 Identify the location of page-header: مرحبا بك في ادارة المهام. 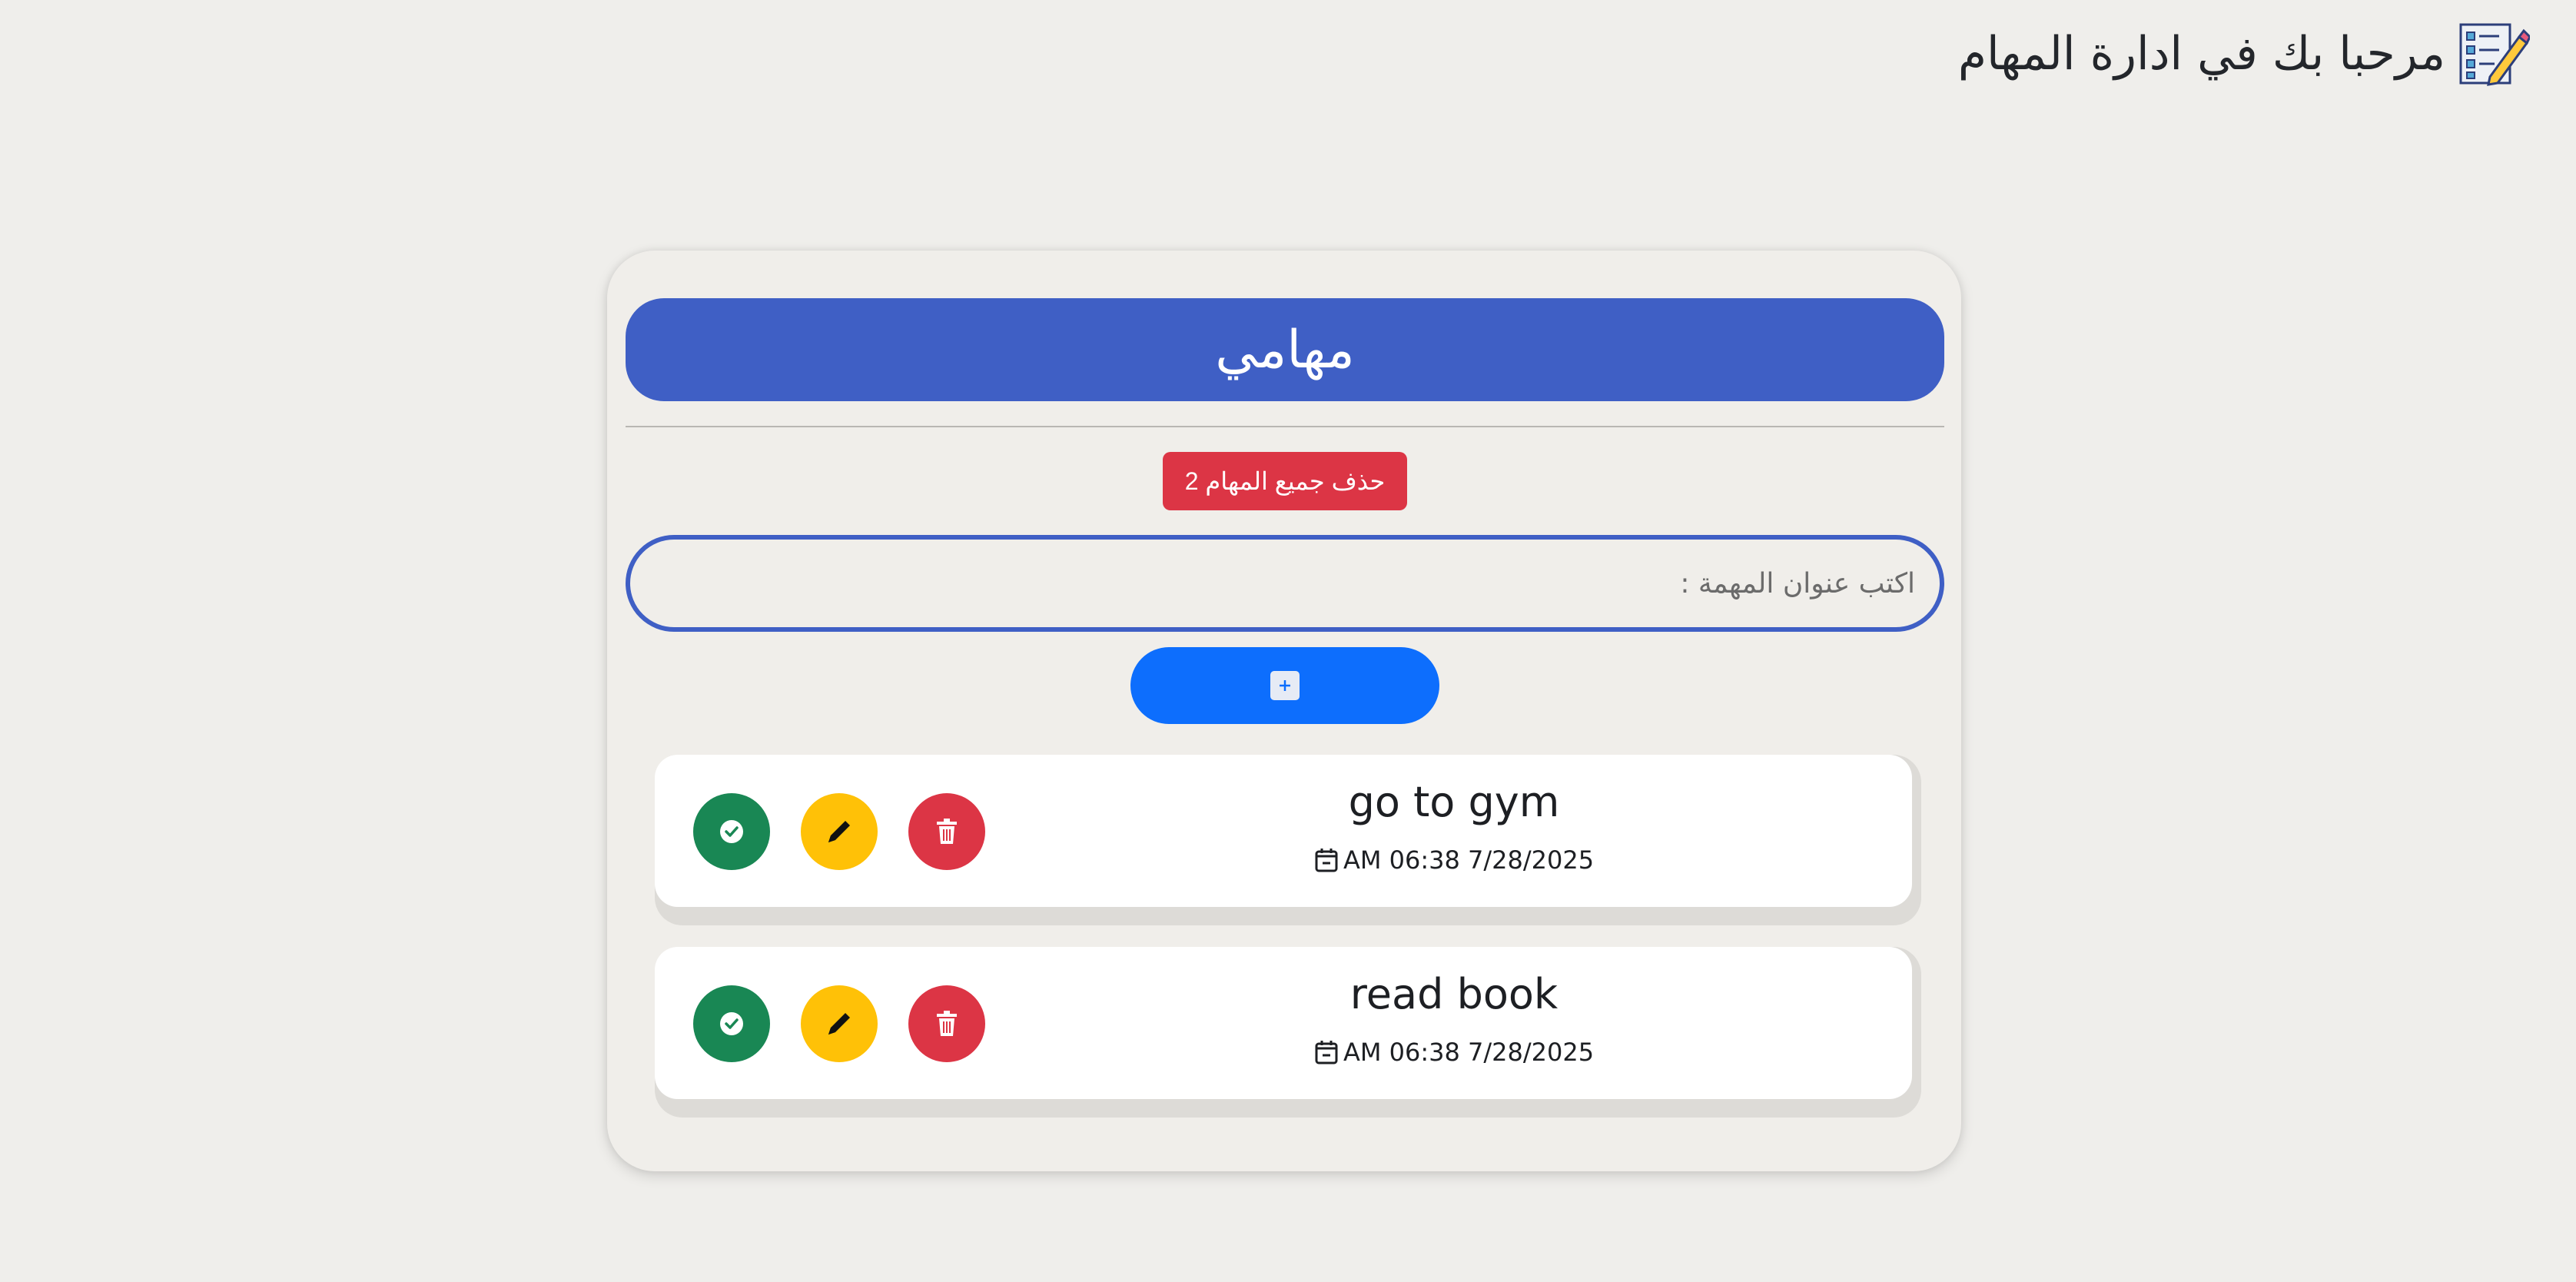
(2244, 54).